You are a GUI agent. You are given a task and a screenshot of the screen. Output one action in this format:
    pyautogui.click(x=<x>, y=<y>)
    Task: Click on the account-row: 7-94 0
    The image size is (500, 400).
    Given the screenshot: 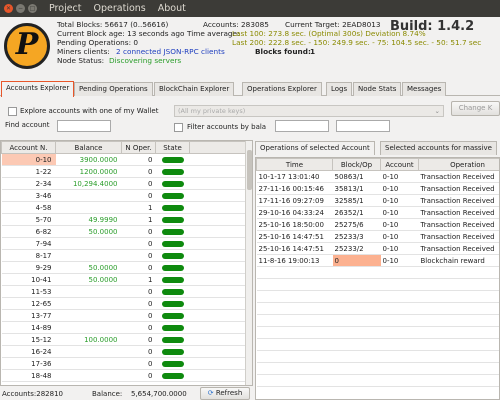 What is the action you would take?
    pyautogui.click(x=123, y=243)
    